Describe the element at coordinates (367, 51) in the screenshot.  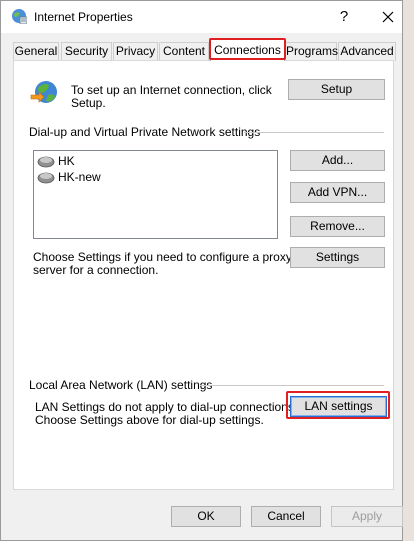
I see `tab-advanced: Advanced` at that location.